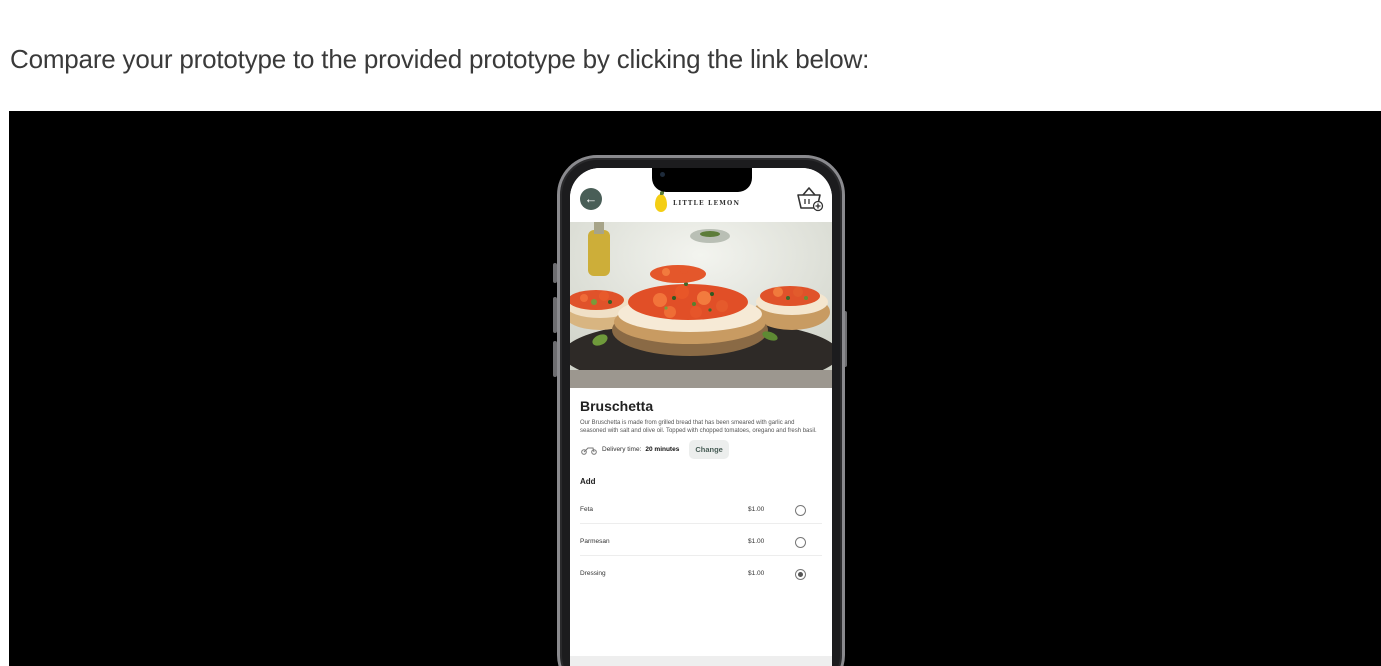  Describe the element at coordinates (662, 449) in the screenshot. I see `delivery-time: 20 minutes` at that location.